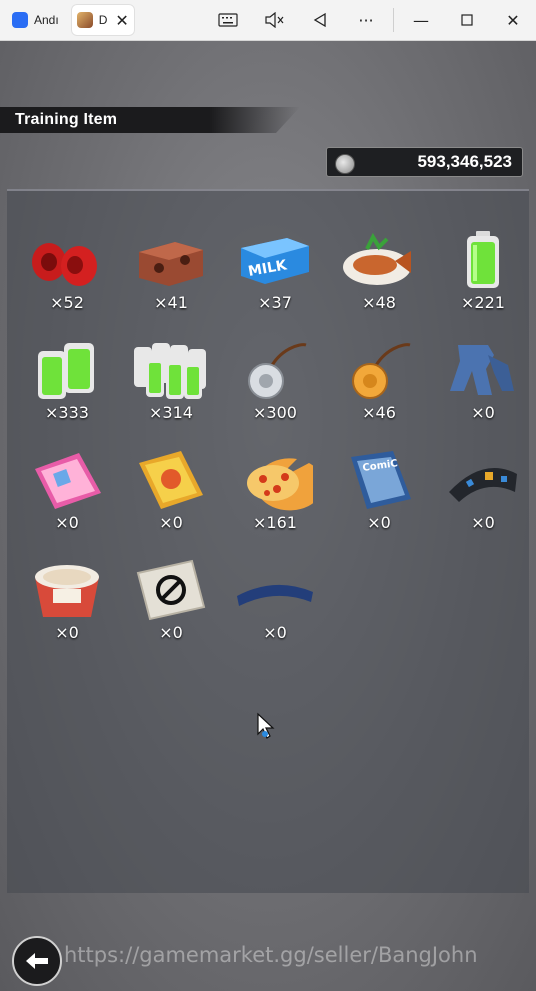 This screenshot has height=991, width=536. I want to click on item-slot: ×41, so click(171, 279).